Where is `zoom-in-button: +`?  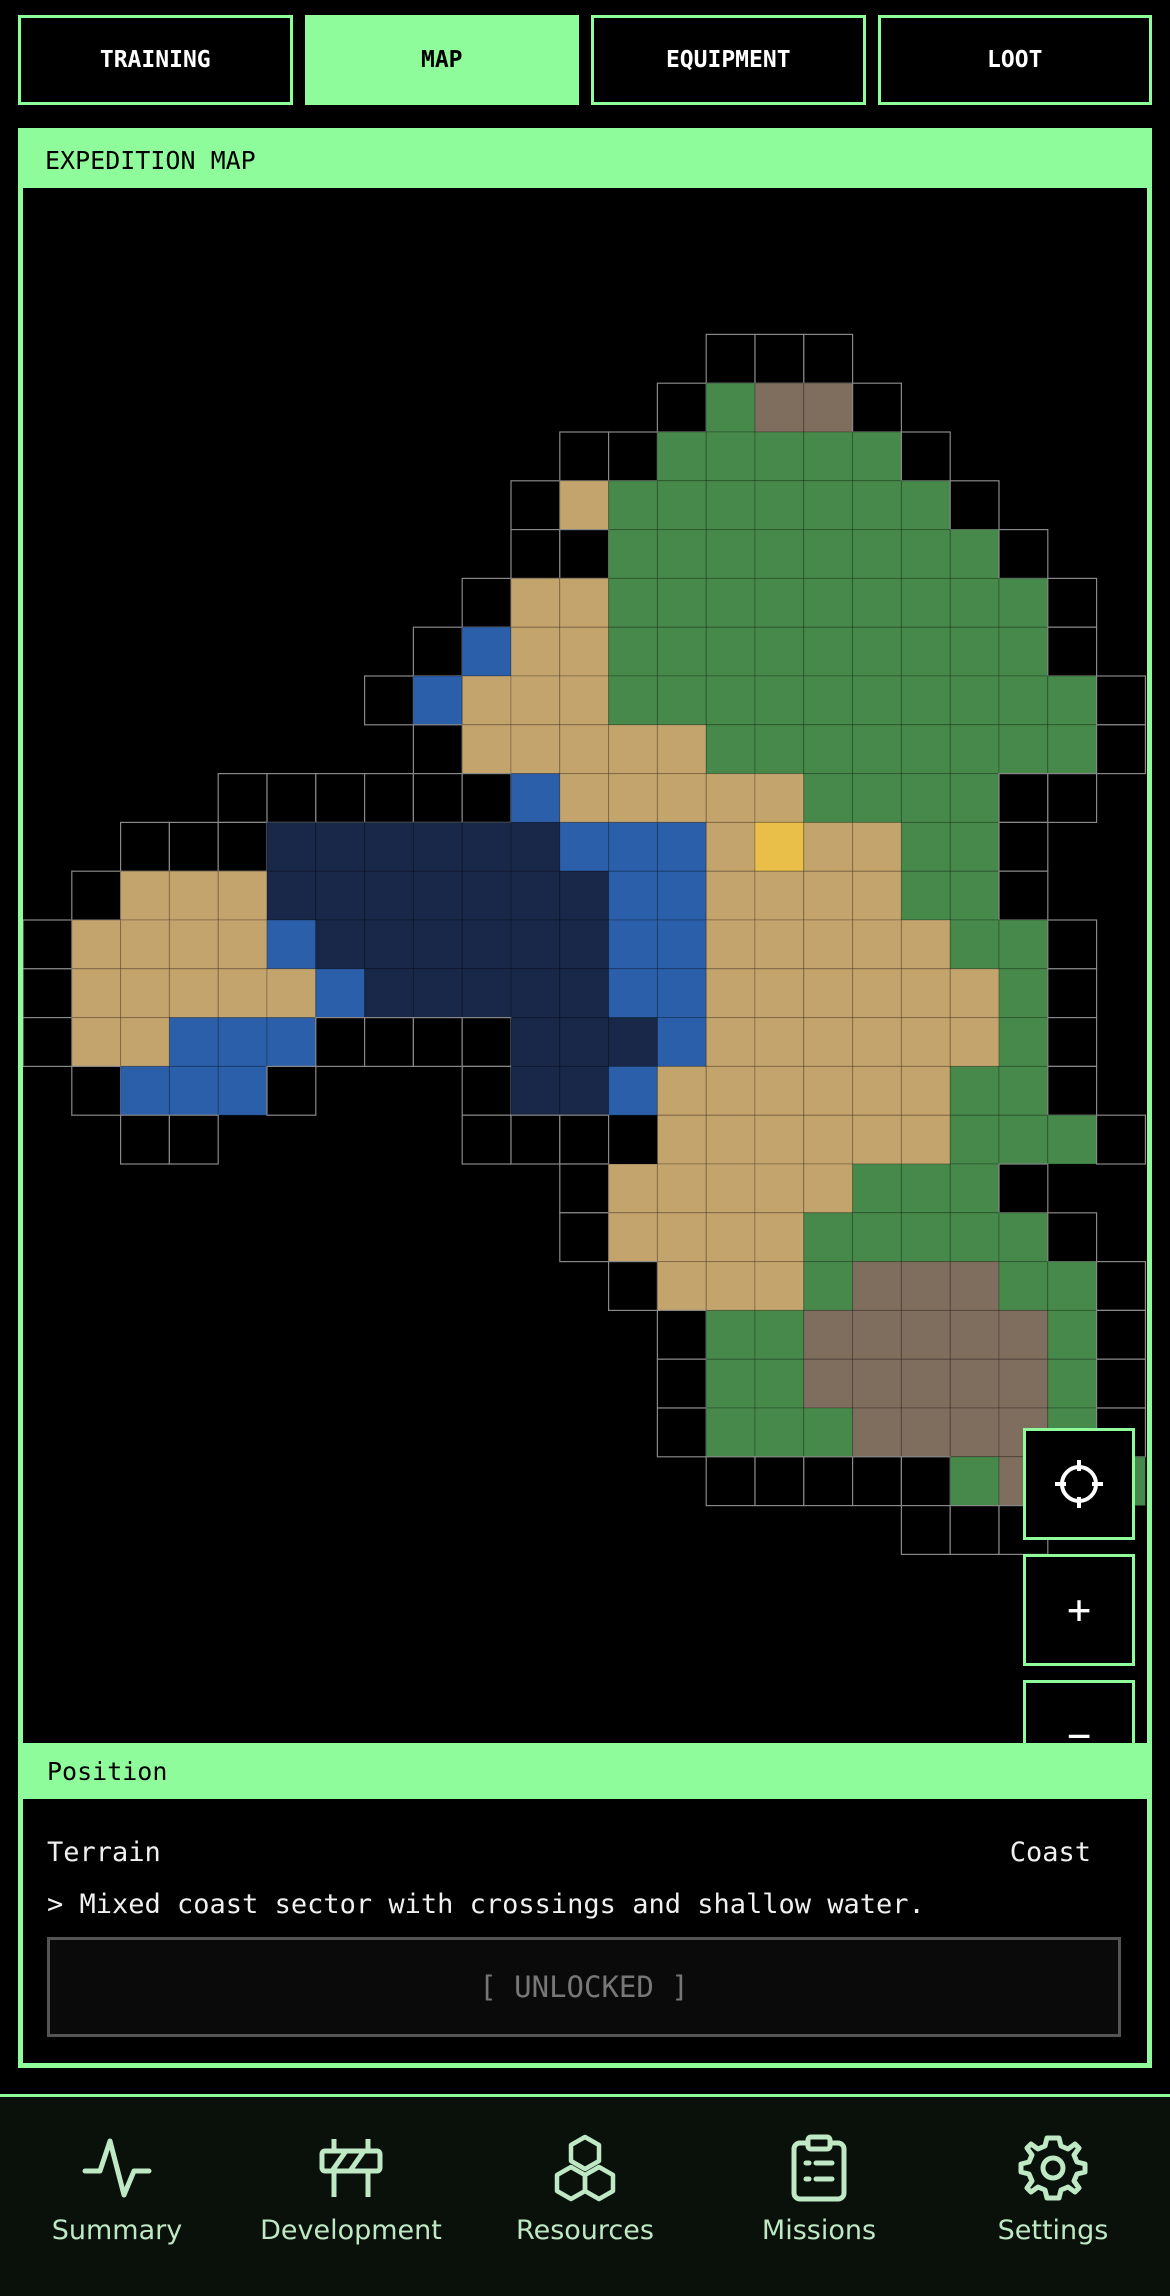 zoom-in-button: + is located at coordinates (1079, 1610).